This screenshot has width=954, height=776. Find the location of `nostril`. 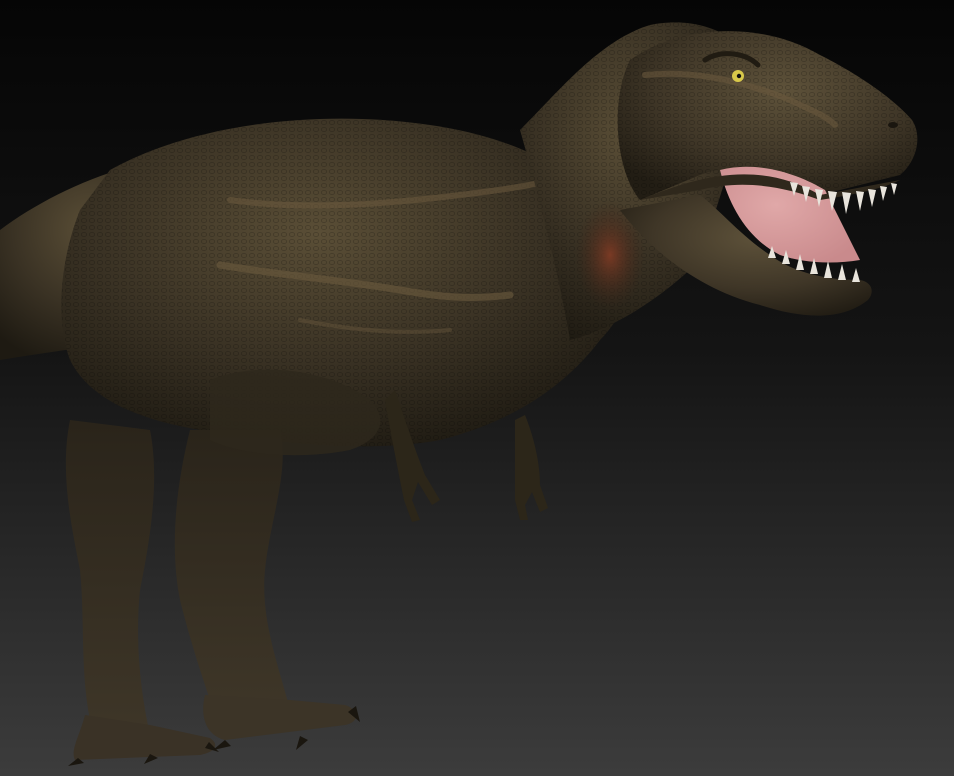

nostril is located at coordinates (893, 125).